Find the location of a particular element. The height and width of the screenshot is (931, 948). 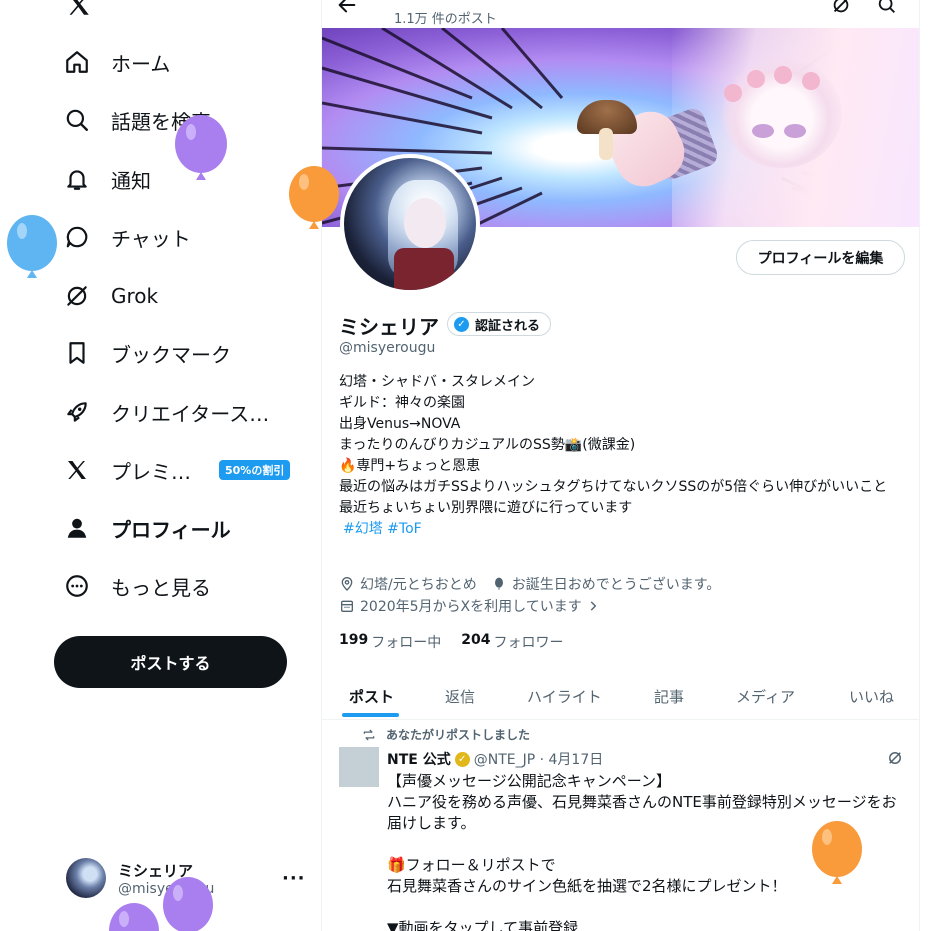

profile-handle: @misyerougu is located at coordinates (387, 348).